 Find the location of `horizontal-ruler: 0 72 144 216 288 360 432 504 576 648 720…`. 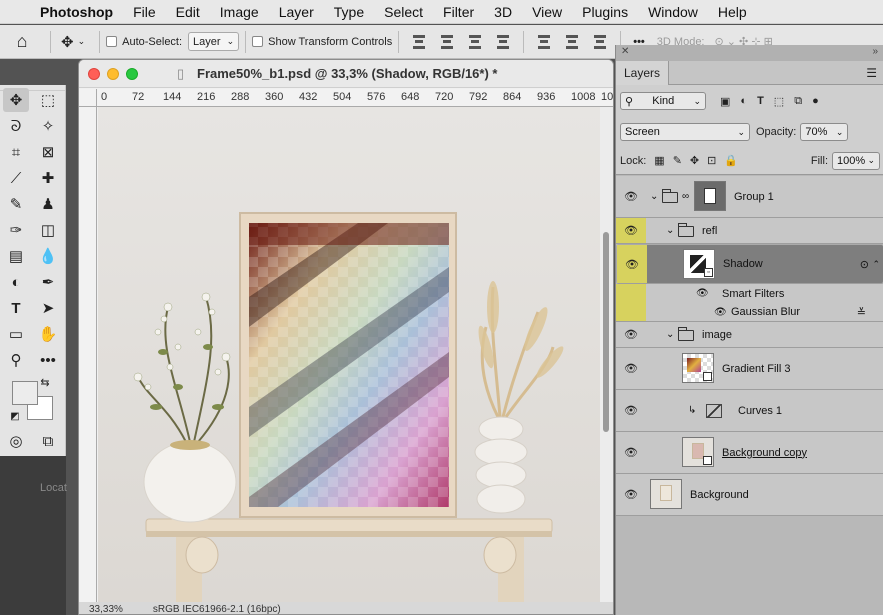

horizontal-ruler: 0 72 144 216 288 360 432 504 576 648 720… is located at coordinates (355, 98).